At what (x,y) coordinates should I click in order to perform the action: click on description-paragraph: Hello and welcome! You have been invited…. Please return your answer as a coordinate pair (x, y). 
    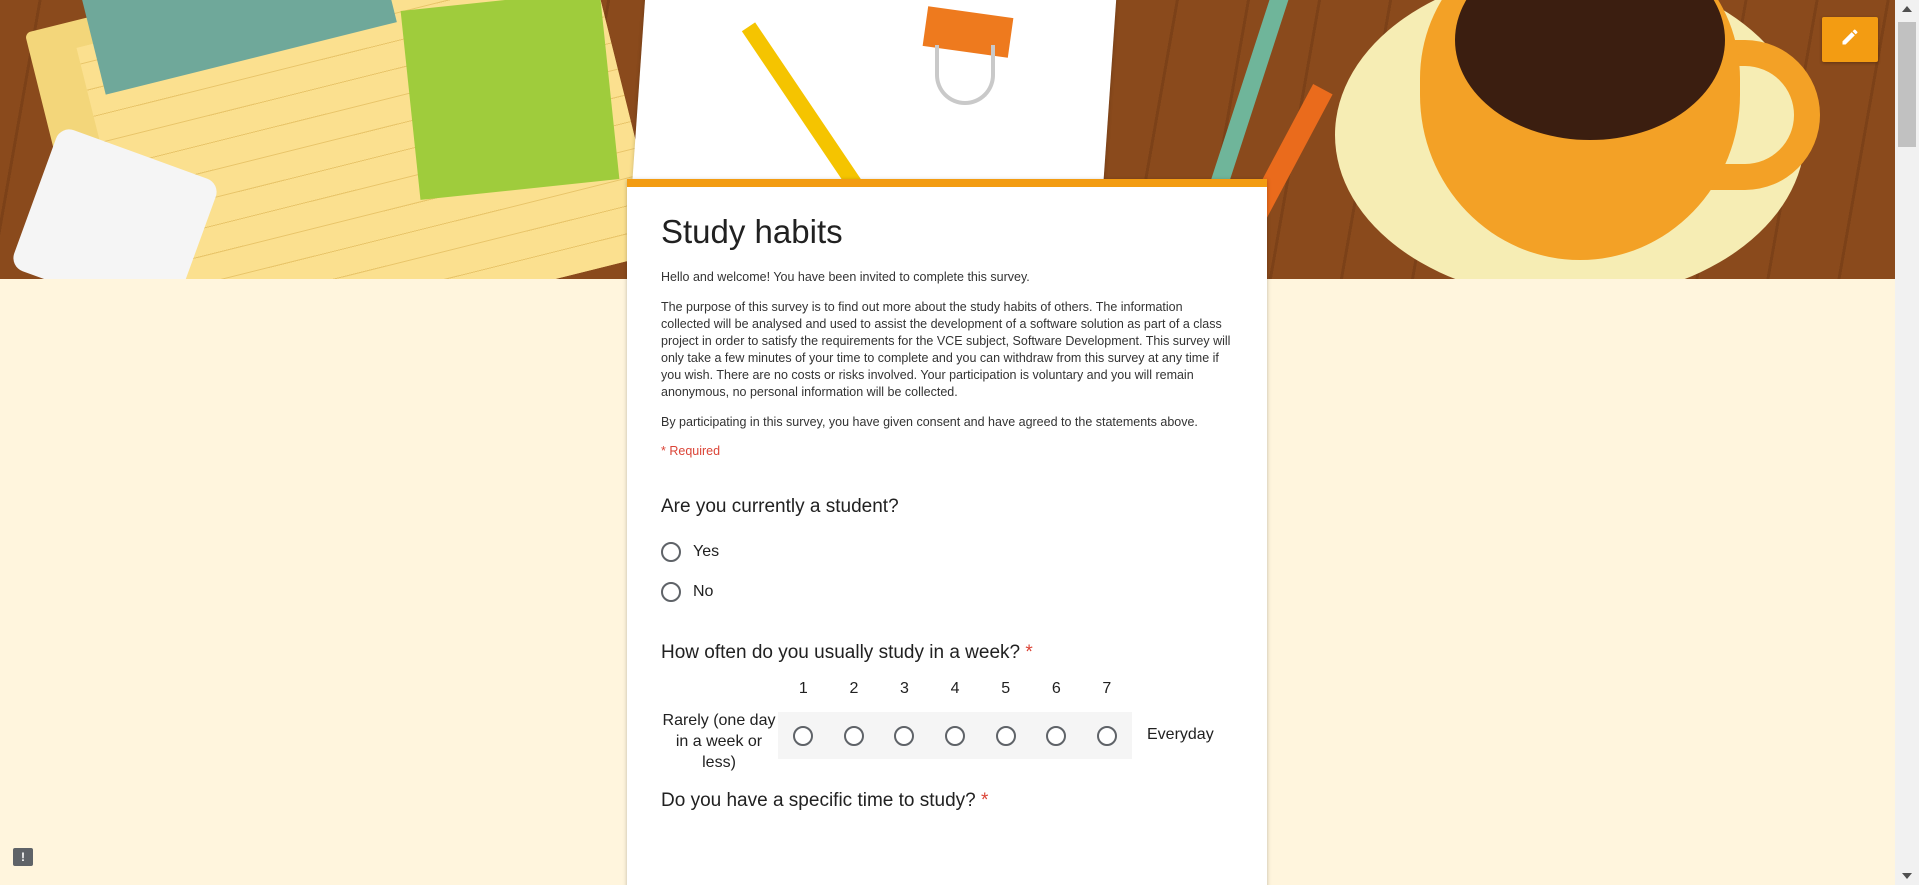
    Looking at the image, I should click on (845, 277).